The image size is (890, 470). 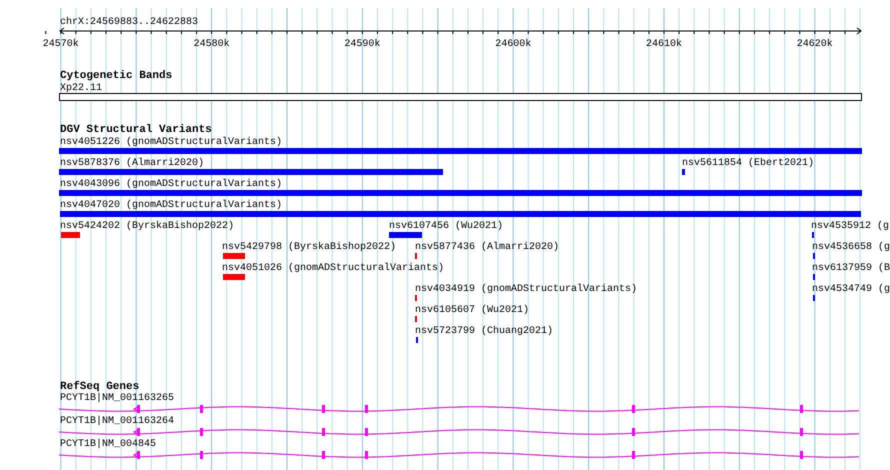 What do you see at coordinates (60, 44) in the screenshot?
I see `tick-label: 24570k` at bounding box center [60, 44].